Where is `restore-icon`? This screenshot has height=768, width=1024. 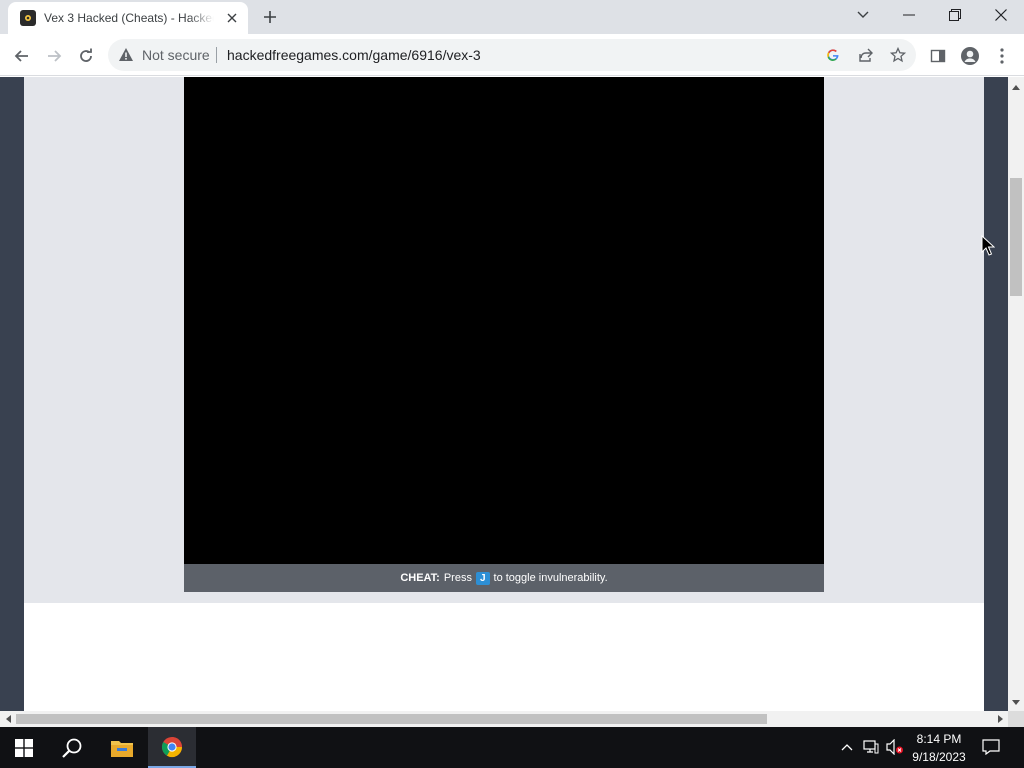
restore-icon is located at coordinates (955, 15).